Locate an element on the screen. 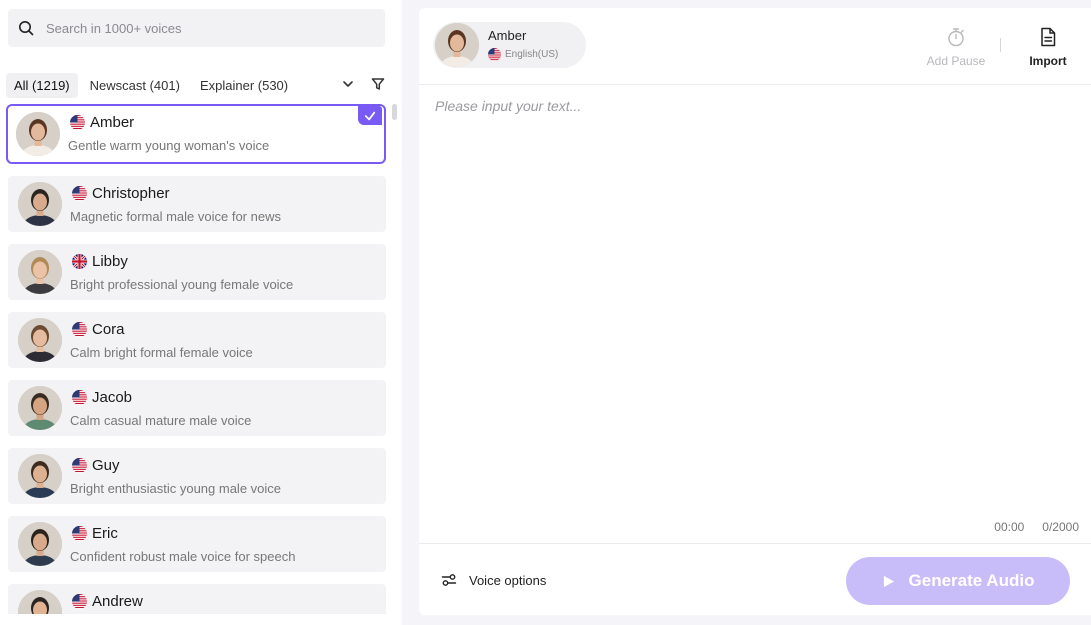  duration-readout: 00:00 is located at coordinates (1009, 527).